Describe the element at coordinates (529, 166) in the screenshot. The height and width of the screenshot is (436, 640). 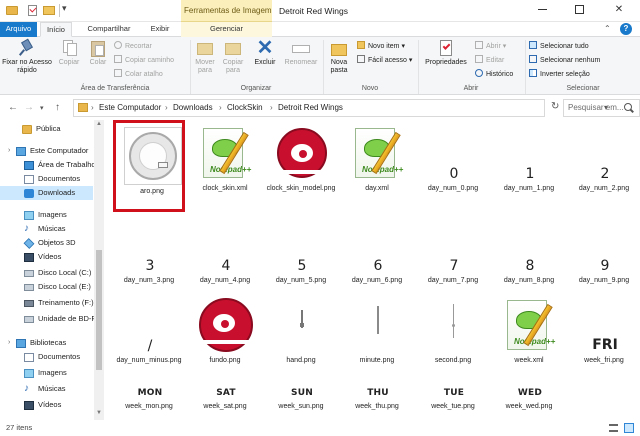
I see `file-item: 1 day_num_1.png` at that location.